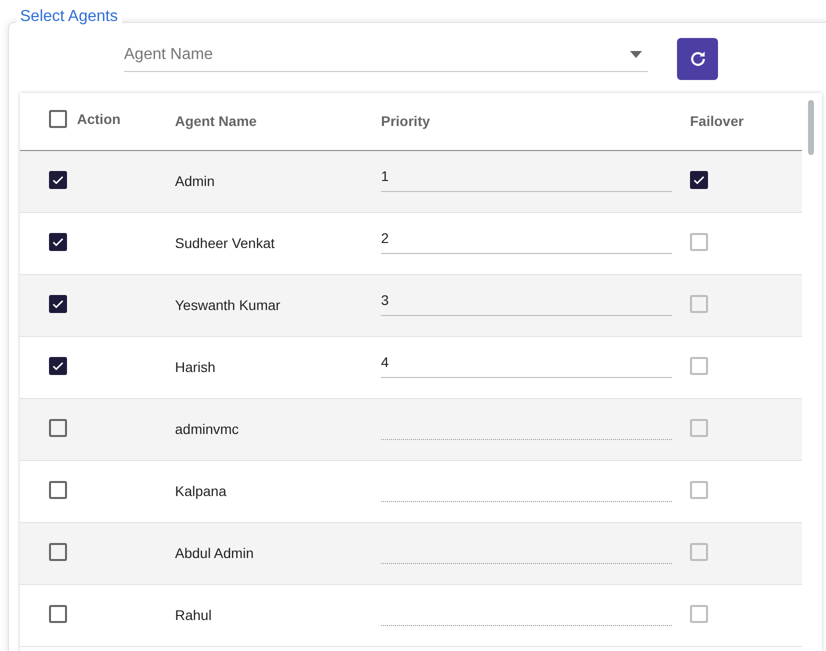 The width and height of the screenshot is (826, 651). Describe the element at coordinates (526, 303) in the screenshot. I see `priority-field: 3` at that location.